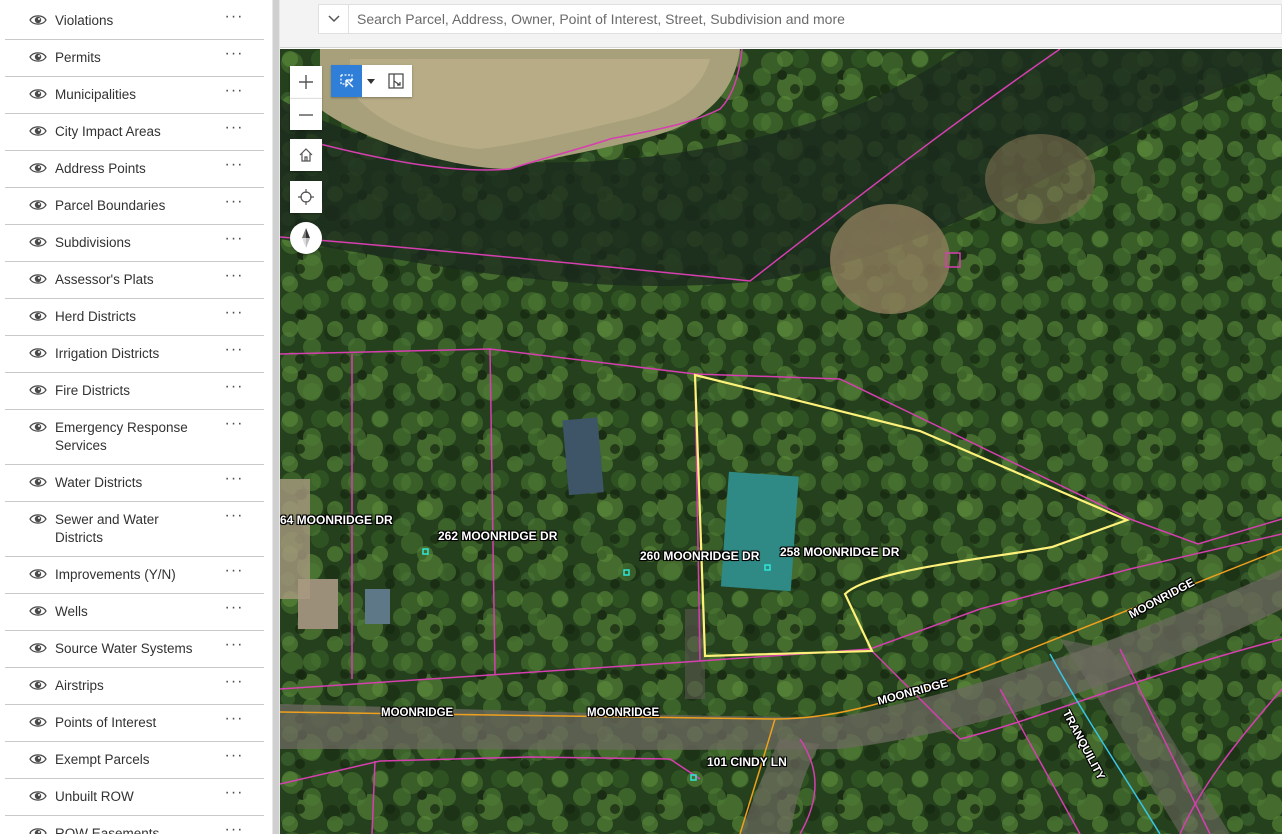  What do you see at coordinates (99, 482) in the screenshot?
I see `layer-label: Water Districts` at bounding box center [99, 482].